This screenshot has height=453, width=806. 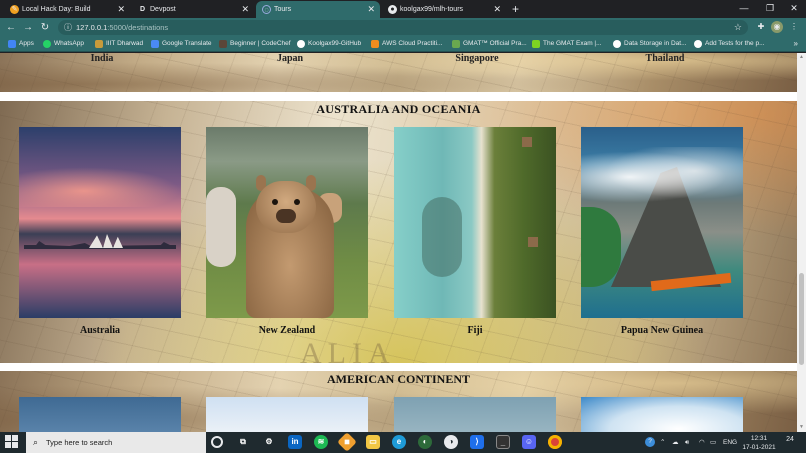 What do you see at coordinates (759, 438) in the screenshot?
I see `clock-time: 12:31` at bounding box center [759, 438].